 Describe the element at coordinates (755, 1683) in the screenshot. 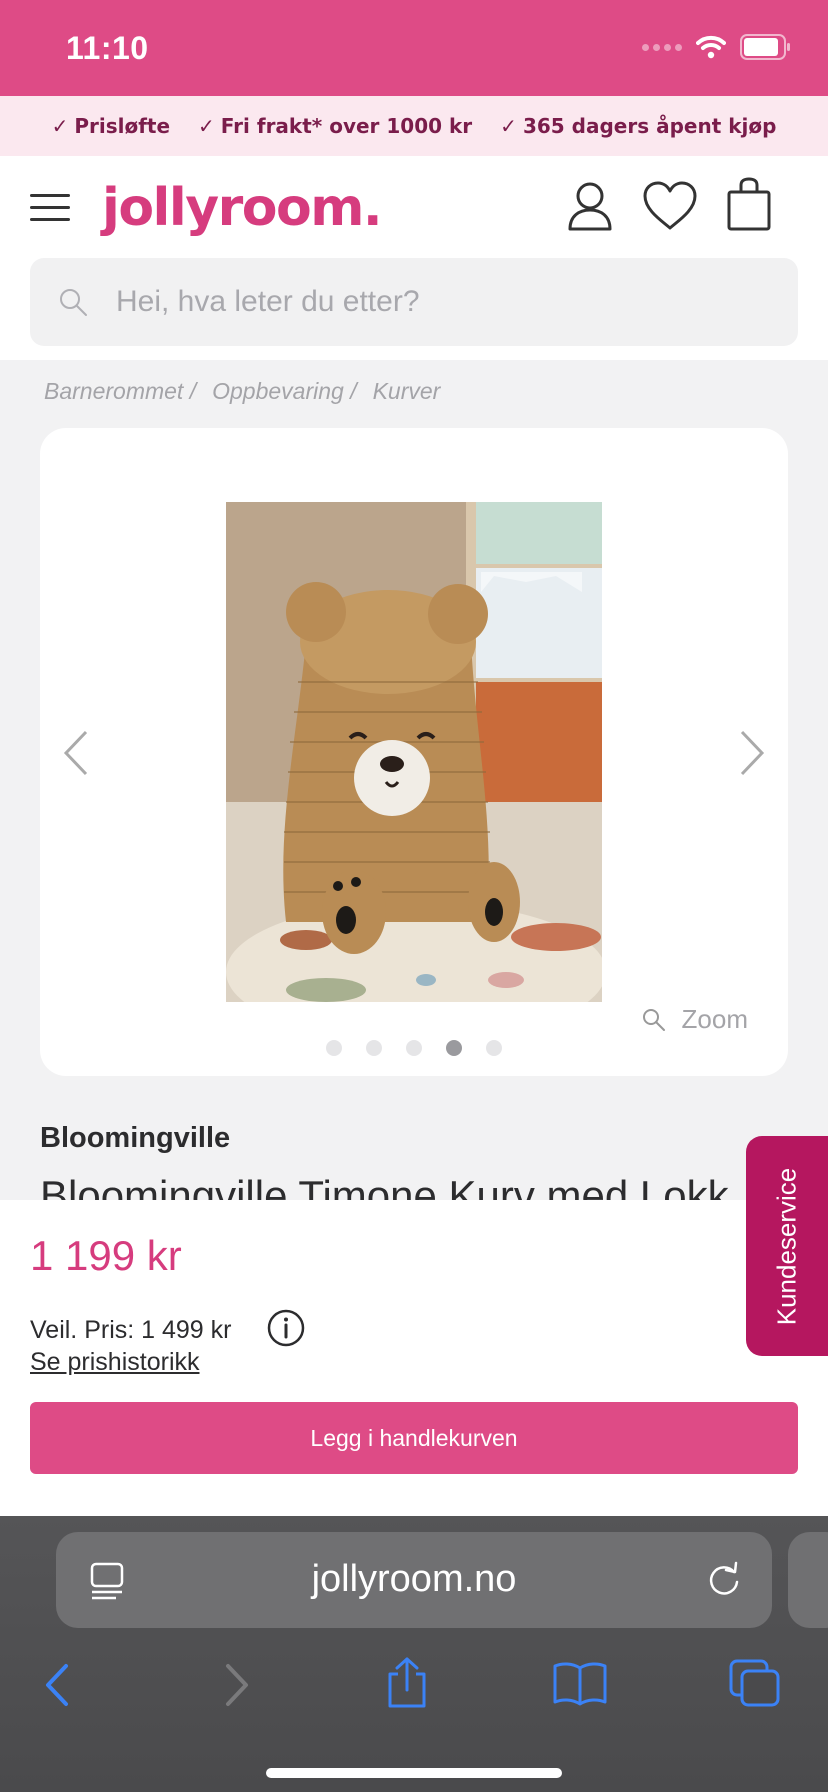

I see `tabs-icon` at that location.